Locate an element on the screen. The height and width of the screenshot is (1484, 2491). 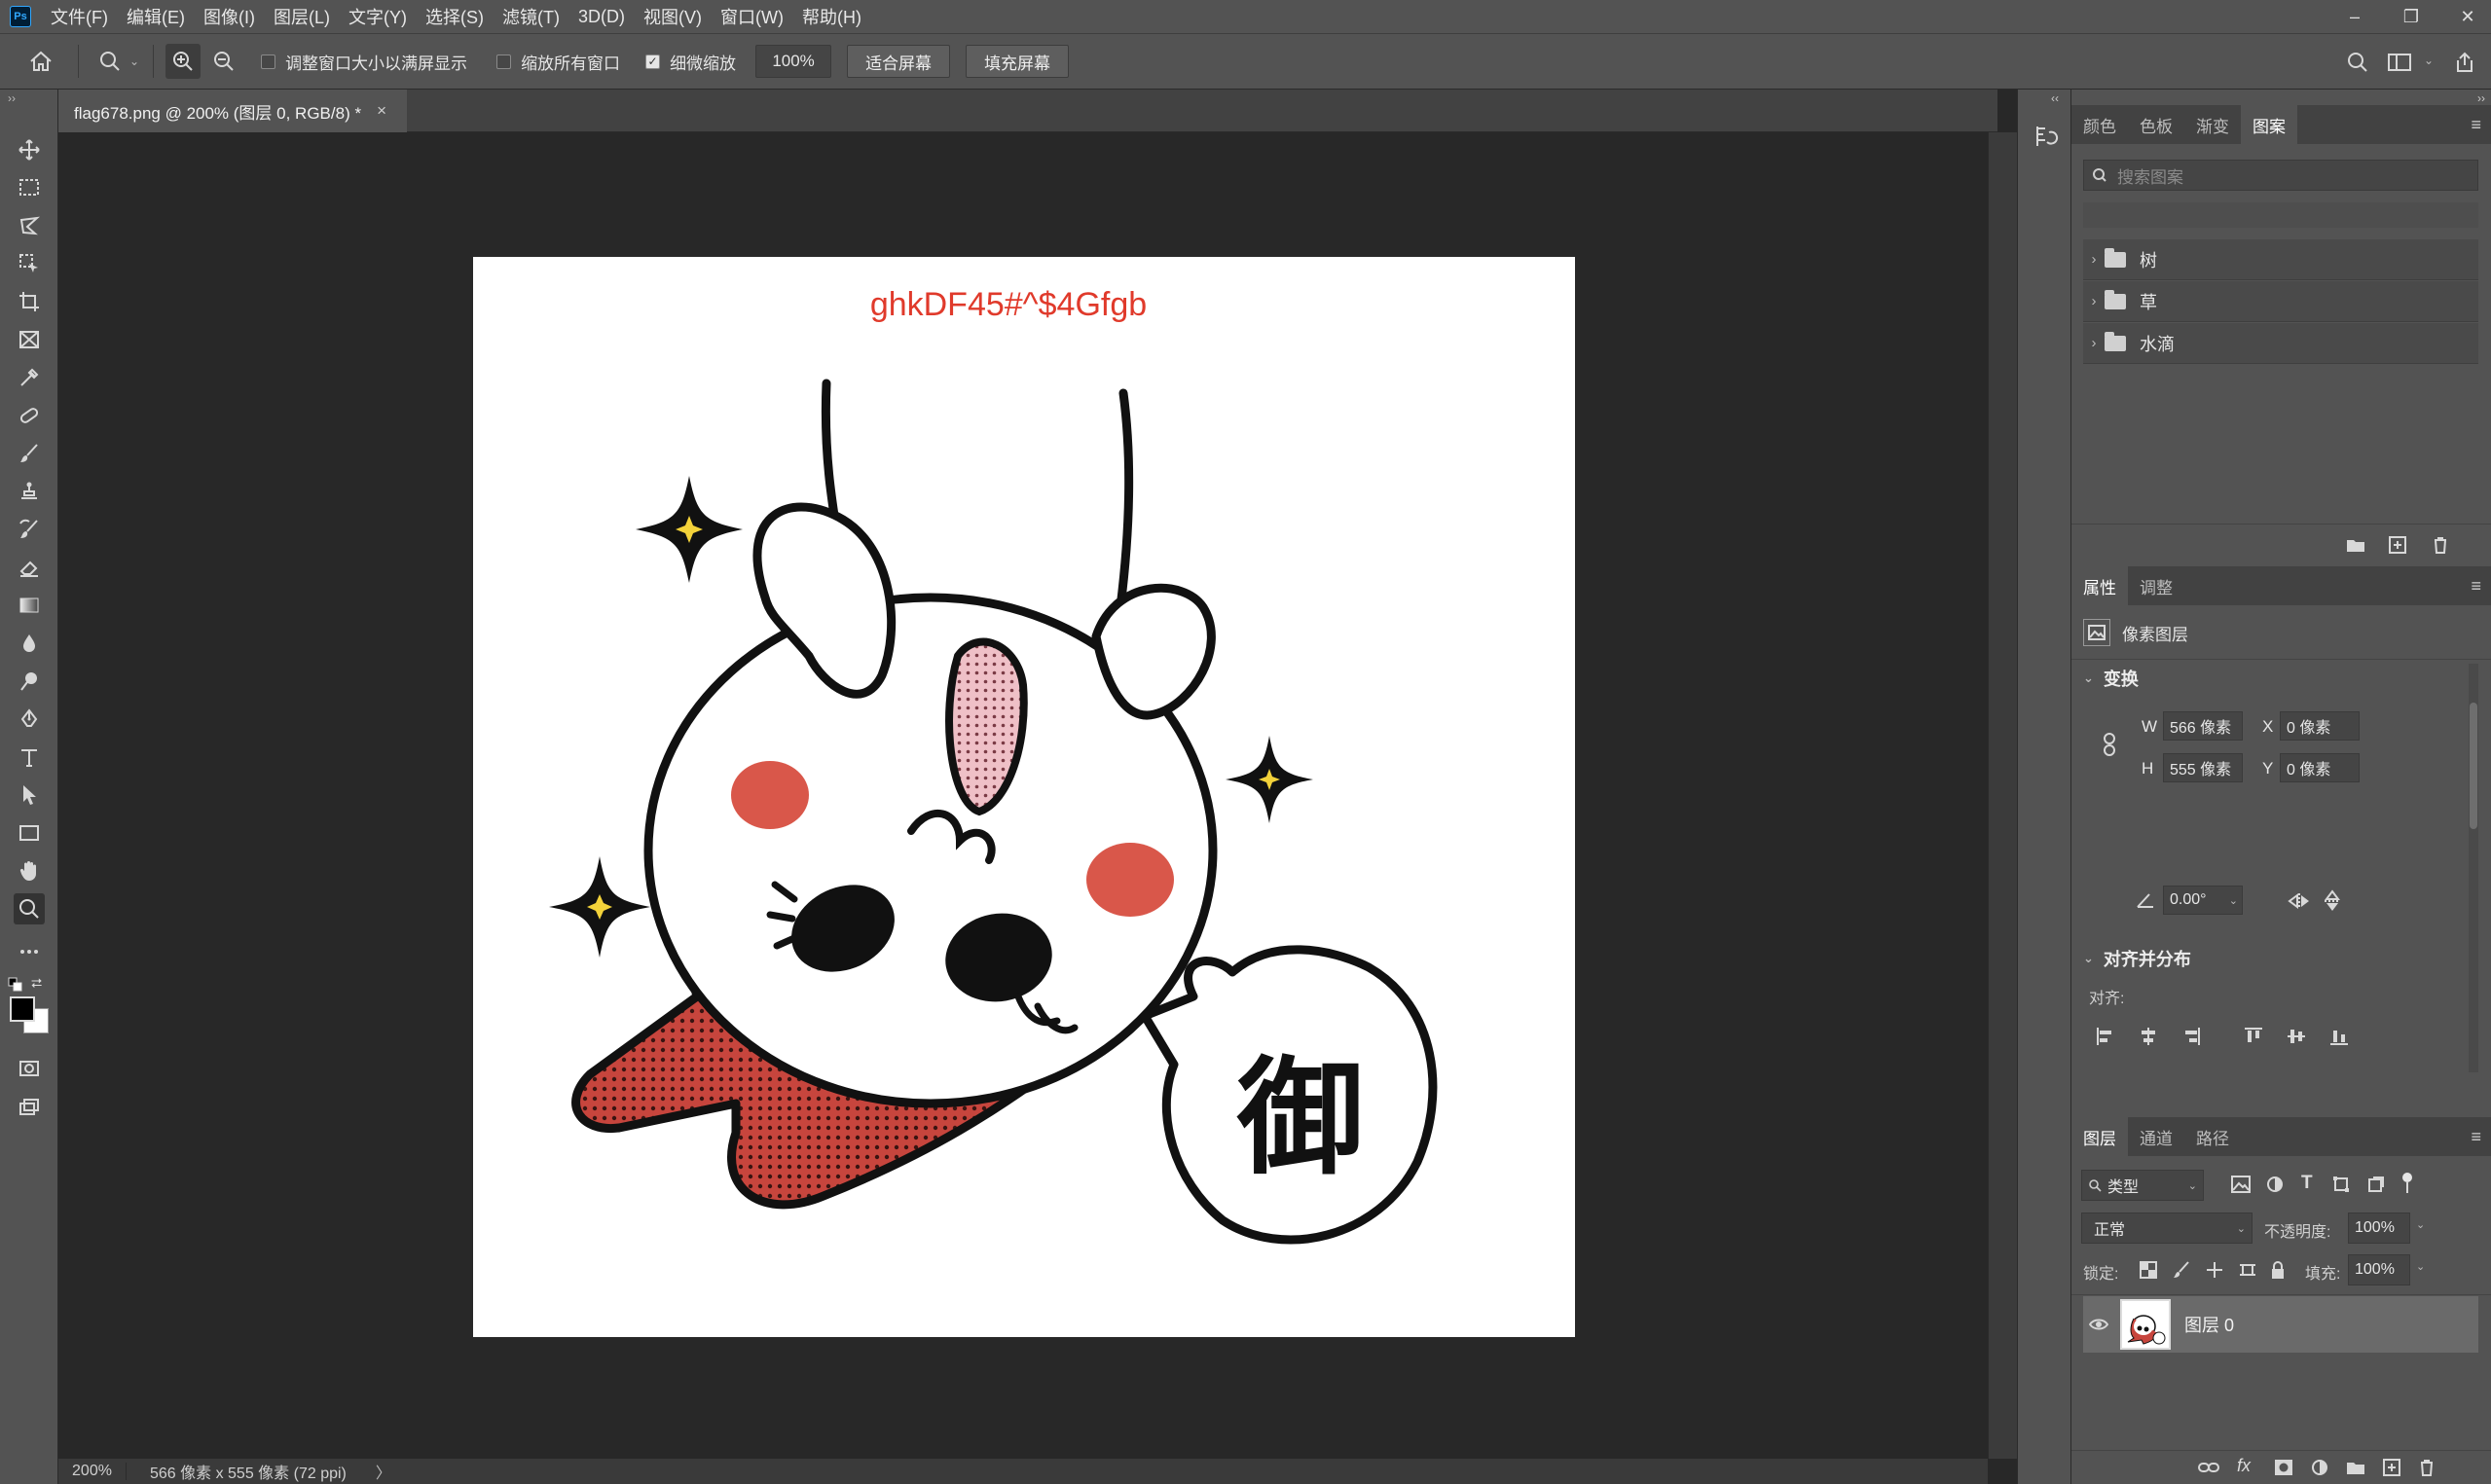
resize-windows-option: 调整窗口大小以满屏显示 is located at coordinates (364, 62).